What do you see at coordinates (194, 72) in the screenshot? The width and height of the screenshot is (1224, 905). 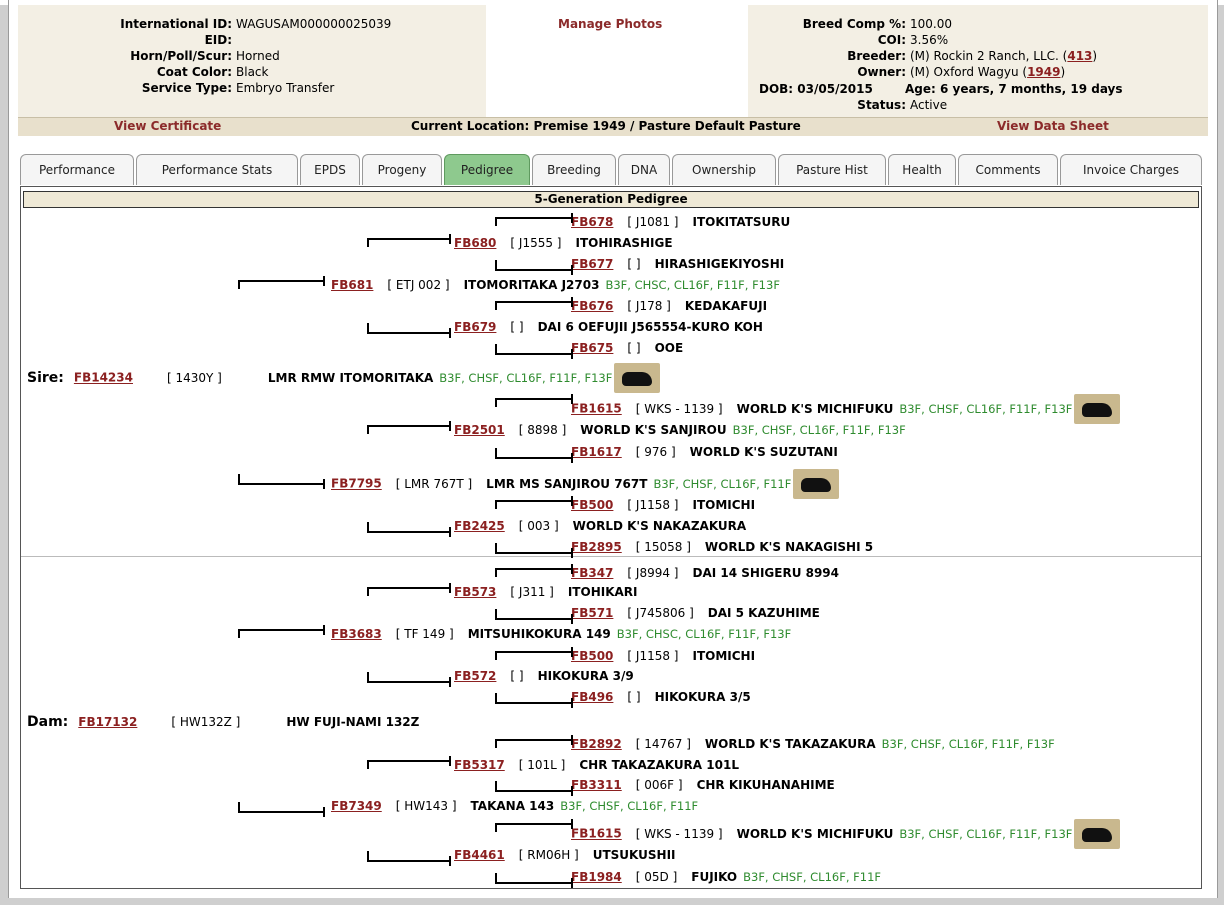 I see `coat-label: Coat Color:` at bounding box center [194, 72].